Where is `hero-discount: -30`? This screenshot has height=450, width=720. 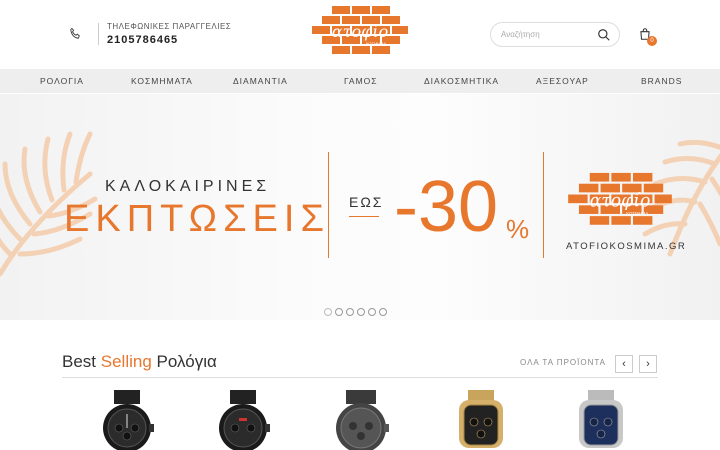
hero-discount: -30 is located at coordinates (446, 207).